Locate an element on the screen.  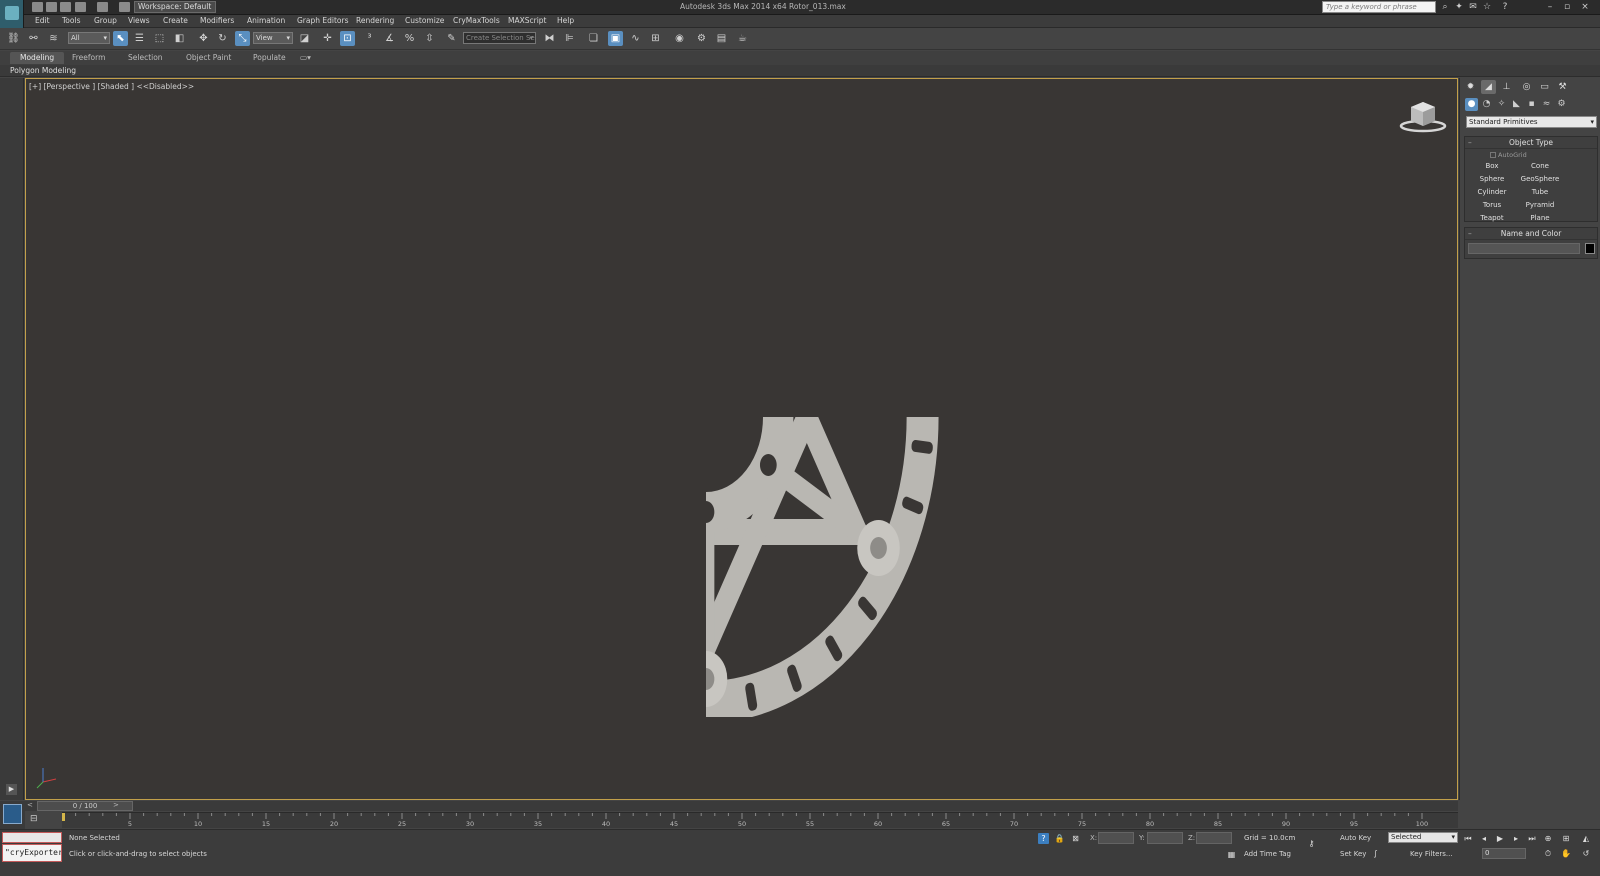
current-frame-field: 0 is located at coordinates (1504, 853).